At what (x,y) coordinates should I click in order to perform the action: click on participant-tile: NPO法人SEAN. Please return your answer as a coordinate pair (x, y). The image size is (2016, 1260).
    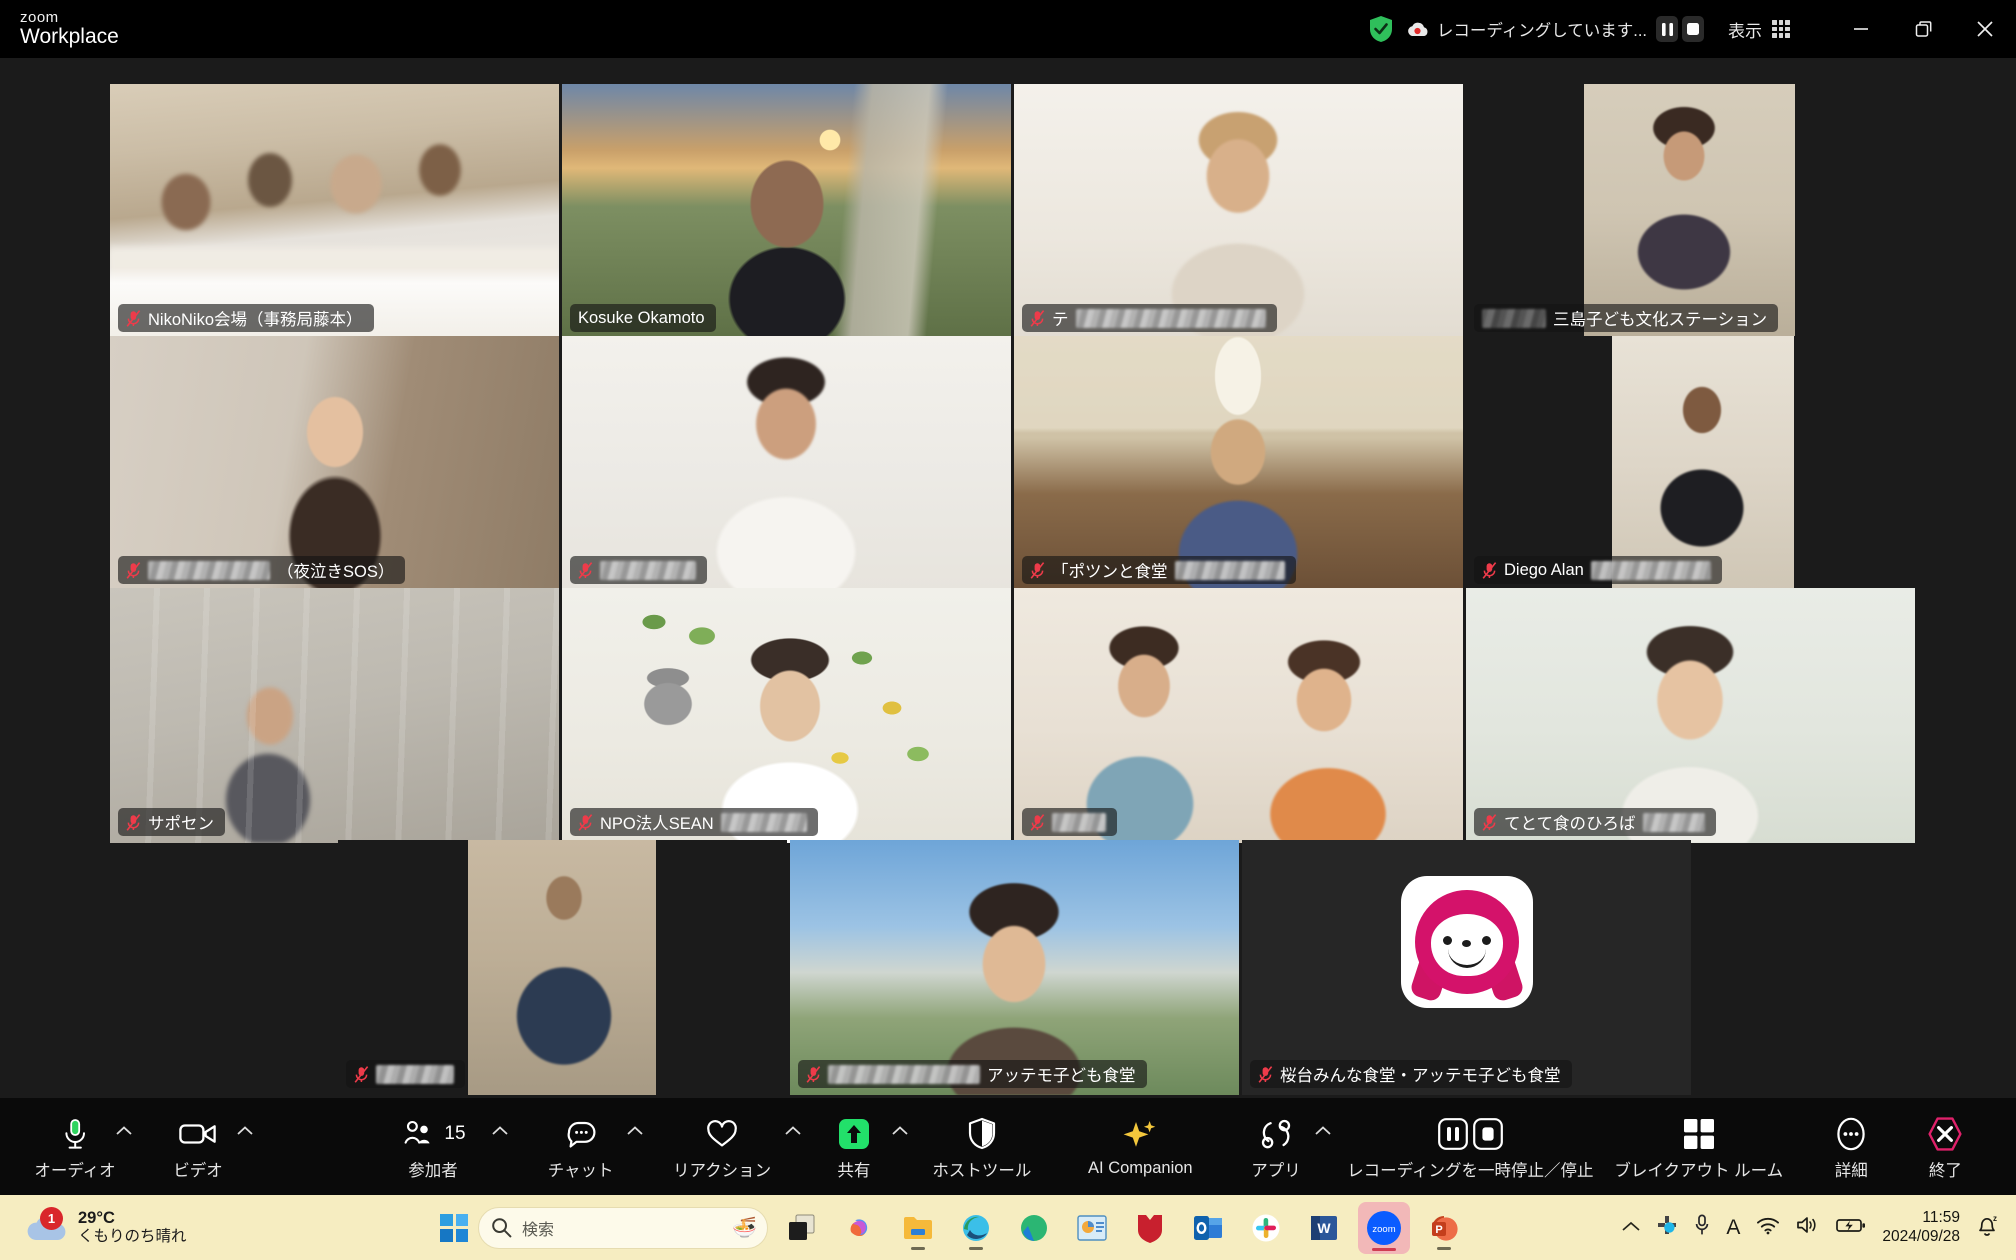
    Looking at the image, I should click on (786, 715).